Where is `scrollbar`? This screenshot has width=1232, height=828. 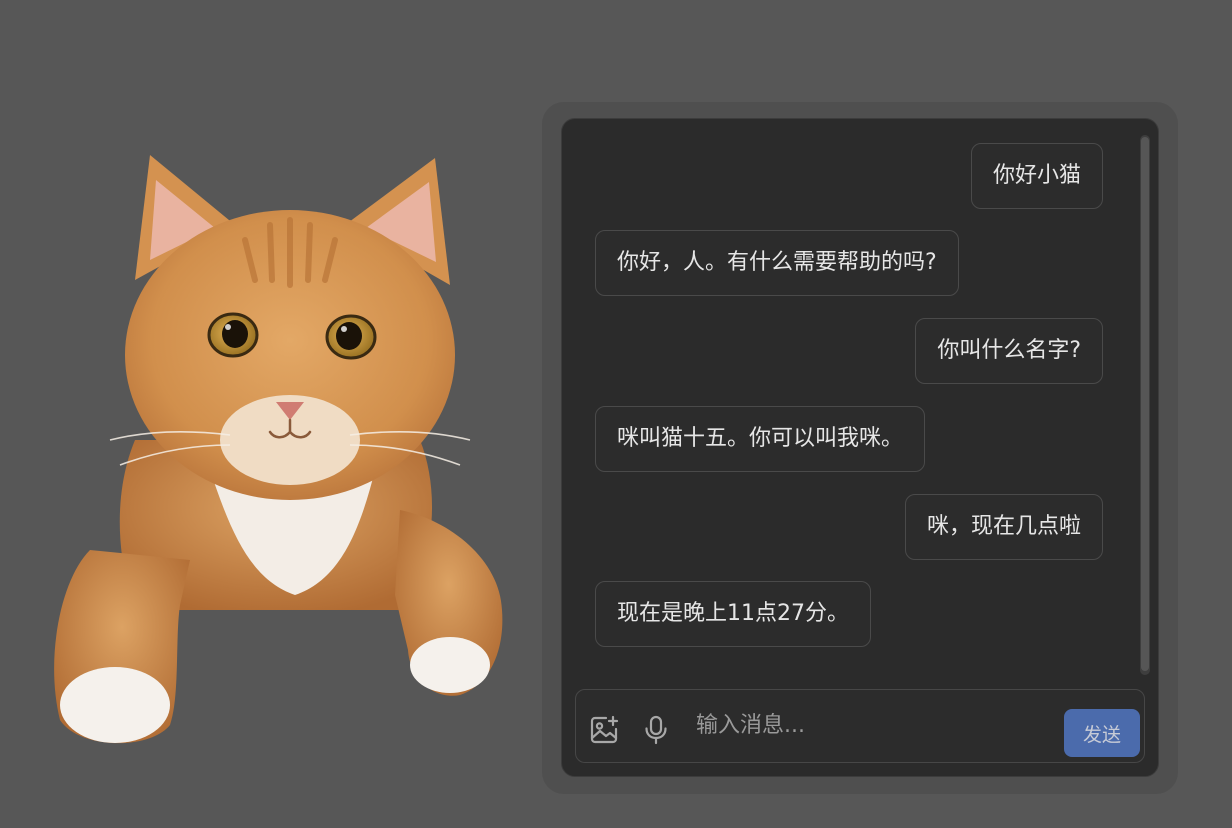
scrollbar is located at coordinates (1145, 405).